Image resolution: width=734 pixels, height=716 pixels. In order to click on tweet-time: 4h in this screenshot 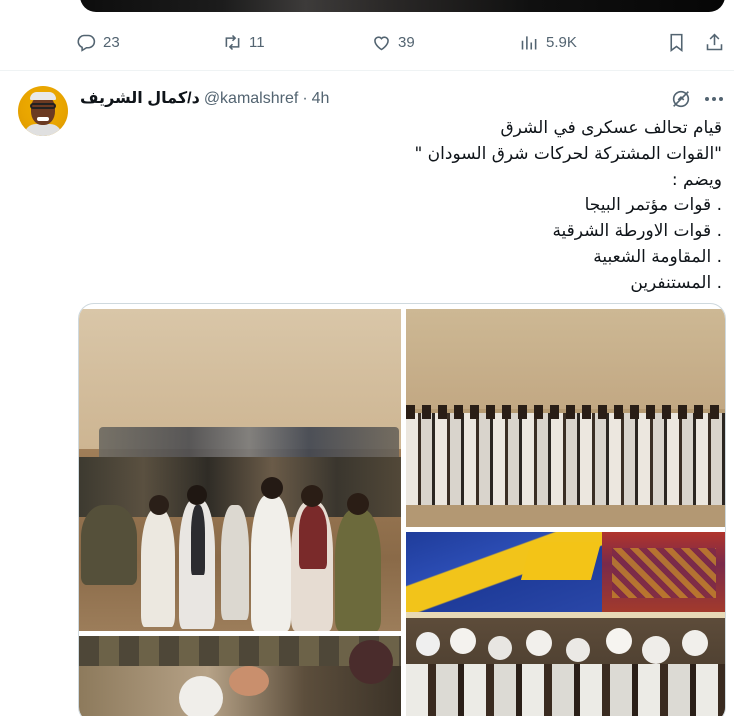, I will do `click(321, 99)`.